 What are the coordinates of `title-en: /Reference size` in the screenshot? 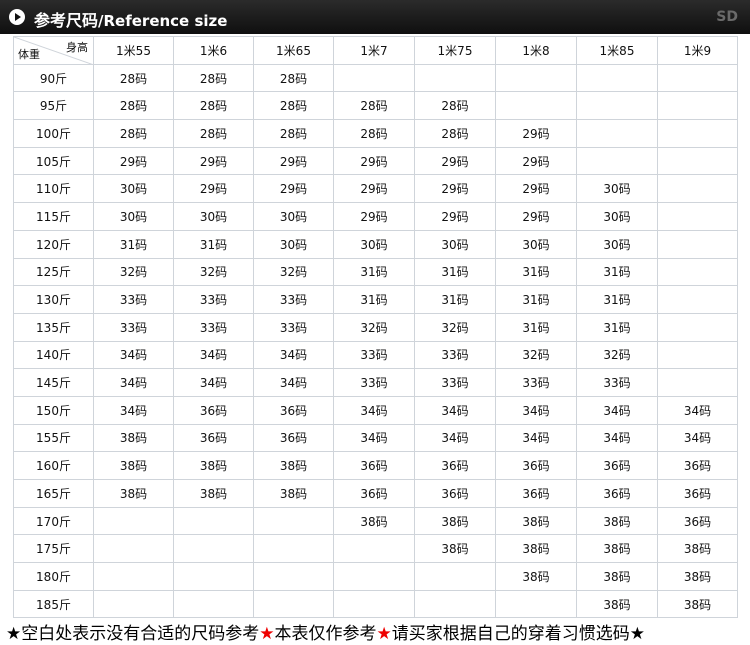 It's located at (163, 21).